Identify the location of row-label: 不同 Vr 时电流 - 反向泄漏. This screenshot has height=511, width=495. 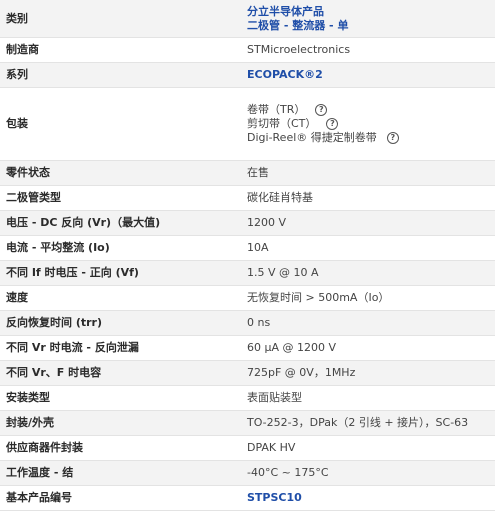
(120, 348).